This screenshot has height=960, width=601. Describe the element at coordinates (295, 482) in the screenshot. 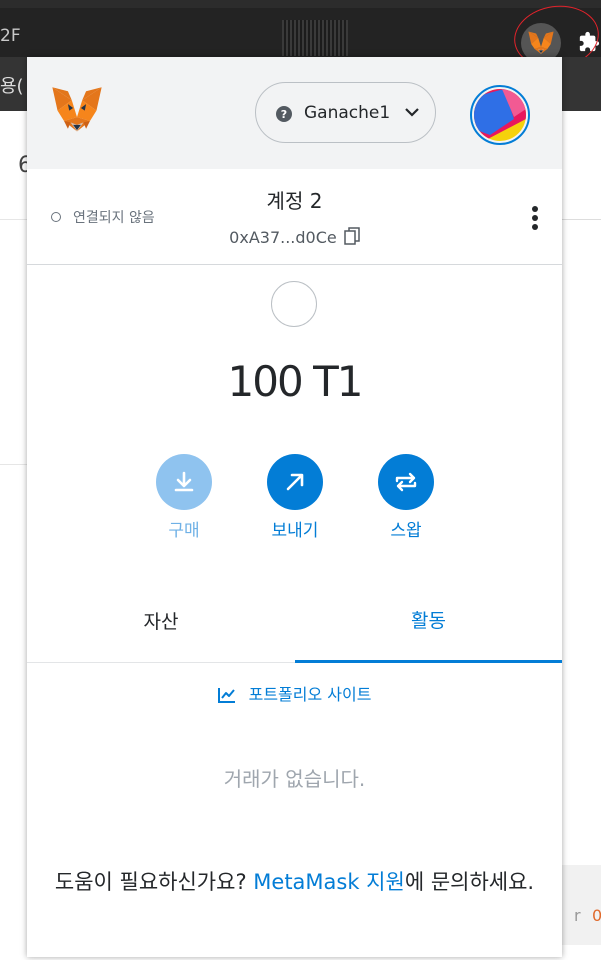

I see `arrow-up-right-icon` at that location.